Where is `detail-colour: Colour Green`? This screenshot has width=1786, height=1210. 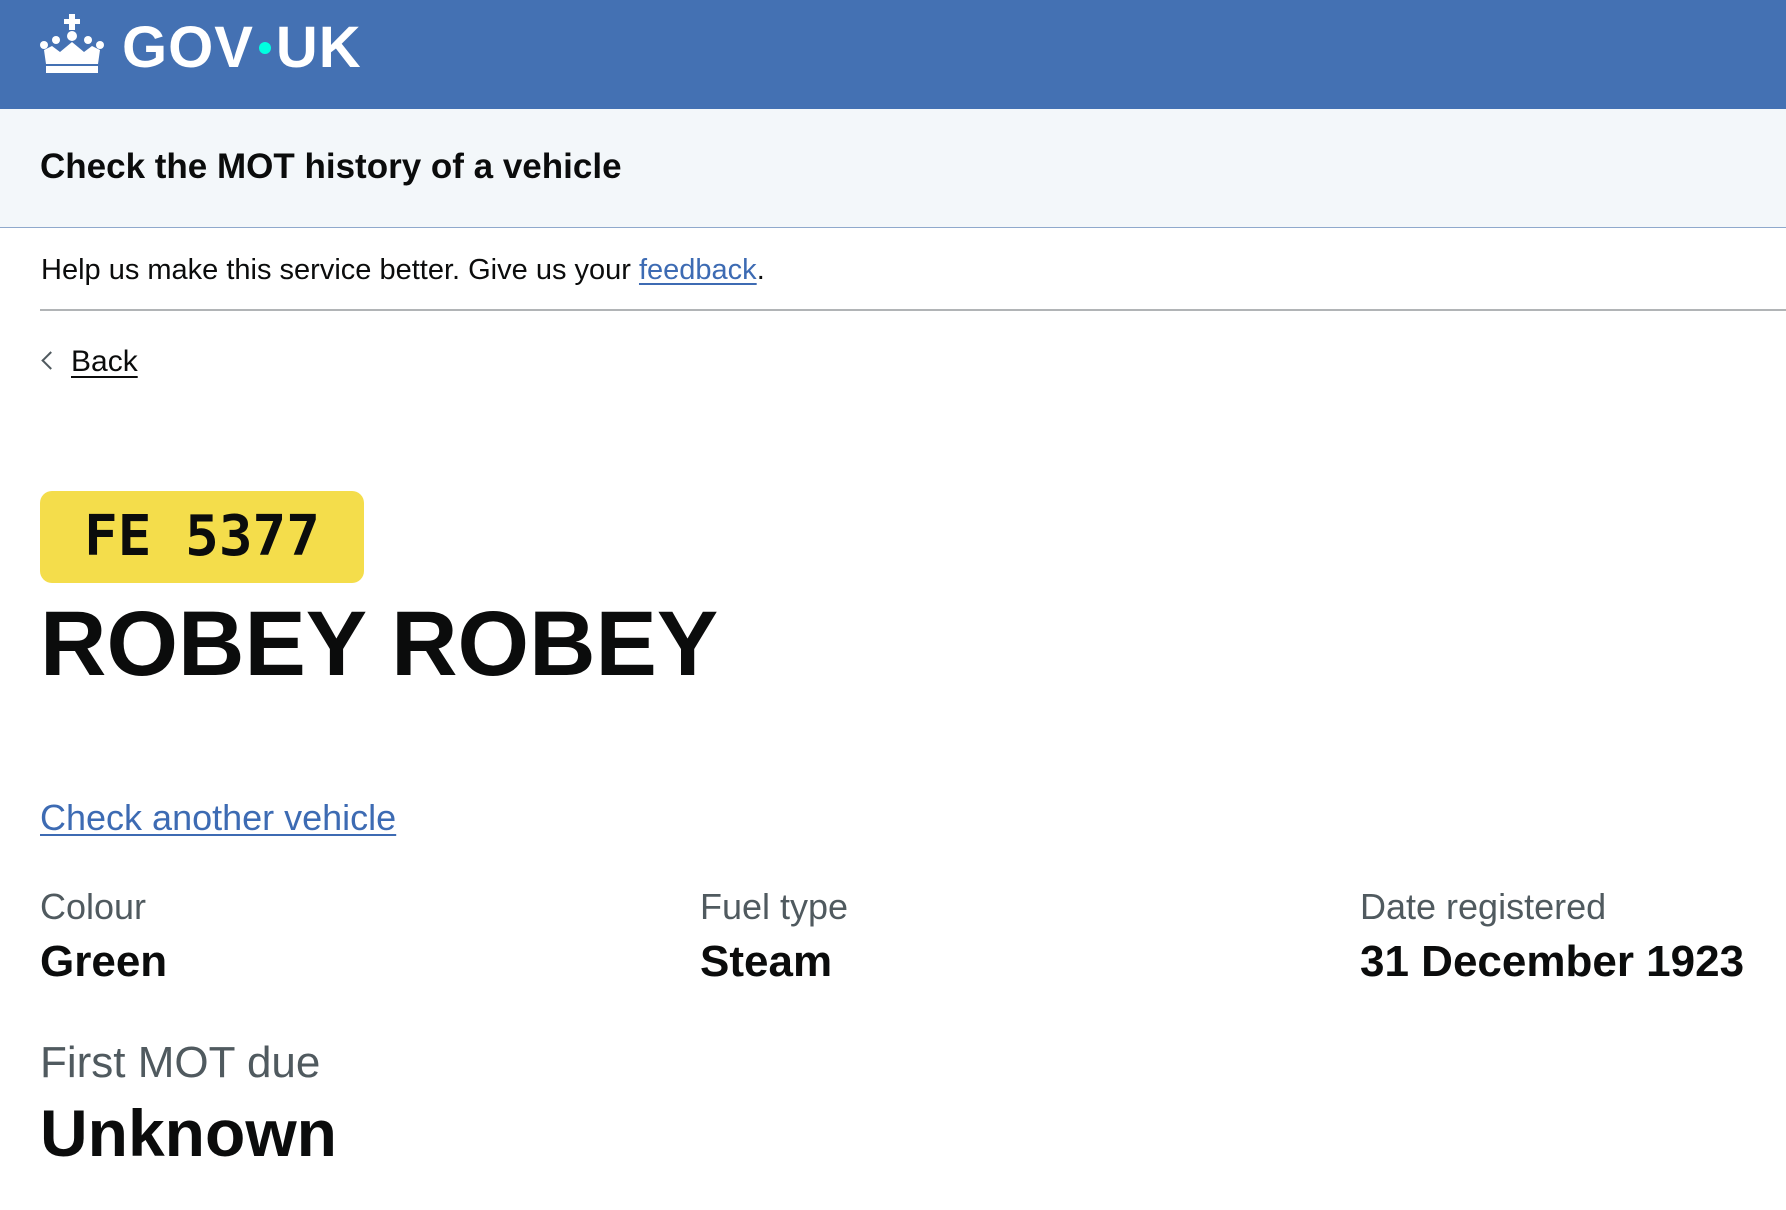
detail-colour: Colour Green is located at coordinates (103, 937).